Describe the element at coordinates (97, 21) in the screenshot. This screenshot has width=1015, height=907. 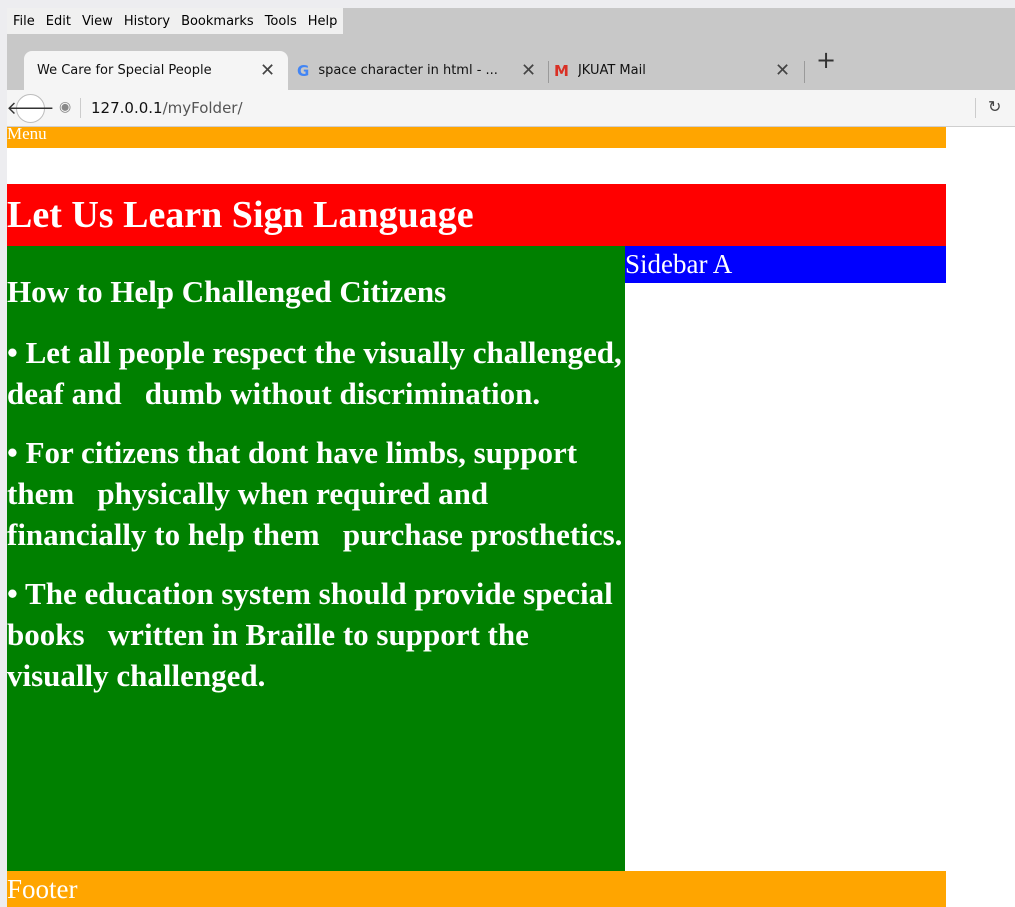
I see `menu-view: View` at that location.